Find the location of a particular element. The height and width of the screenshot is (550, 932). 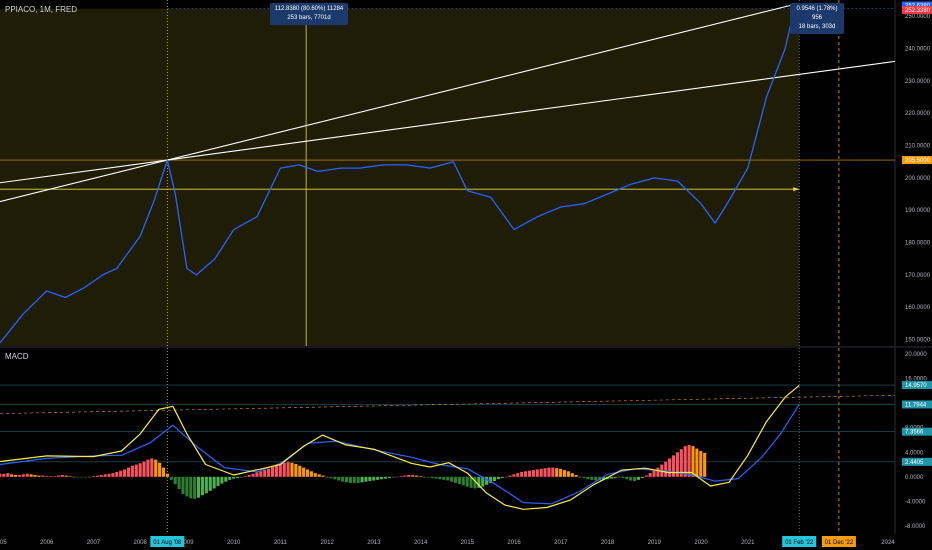

date-tag-label: 01 Feb '22 is located at coordinates (799, 543).